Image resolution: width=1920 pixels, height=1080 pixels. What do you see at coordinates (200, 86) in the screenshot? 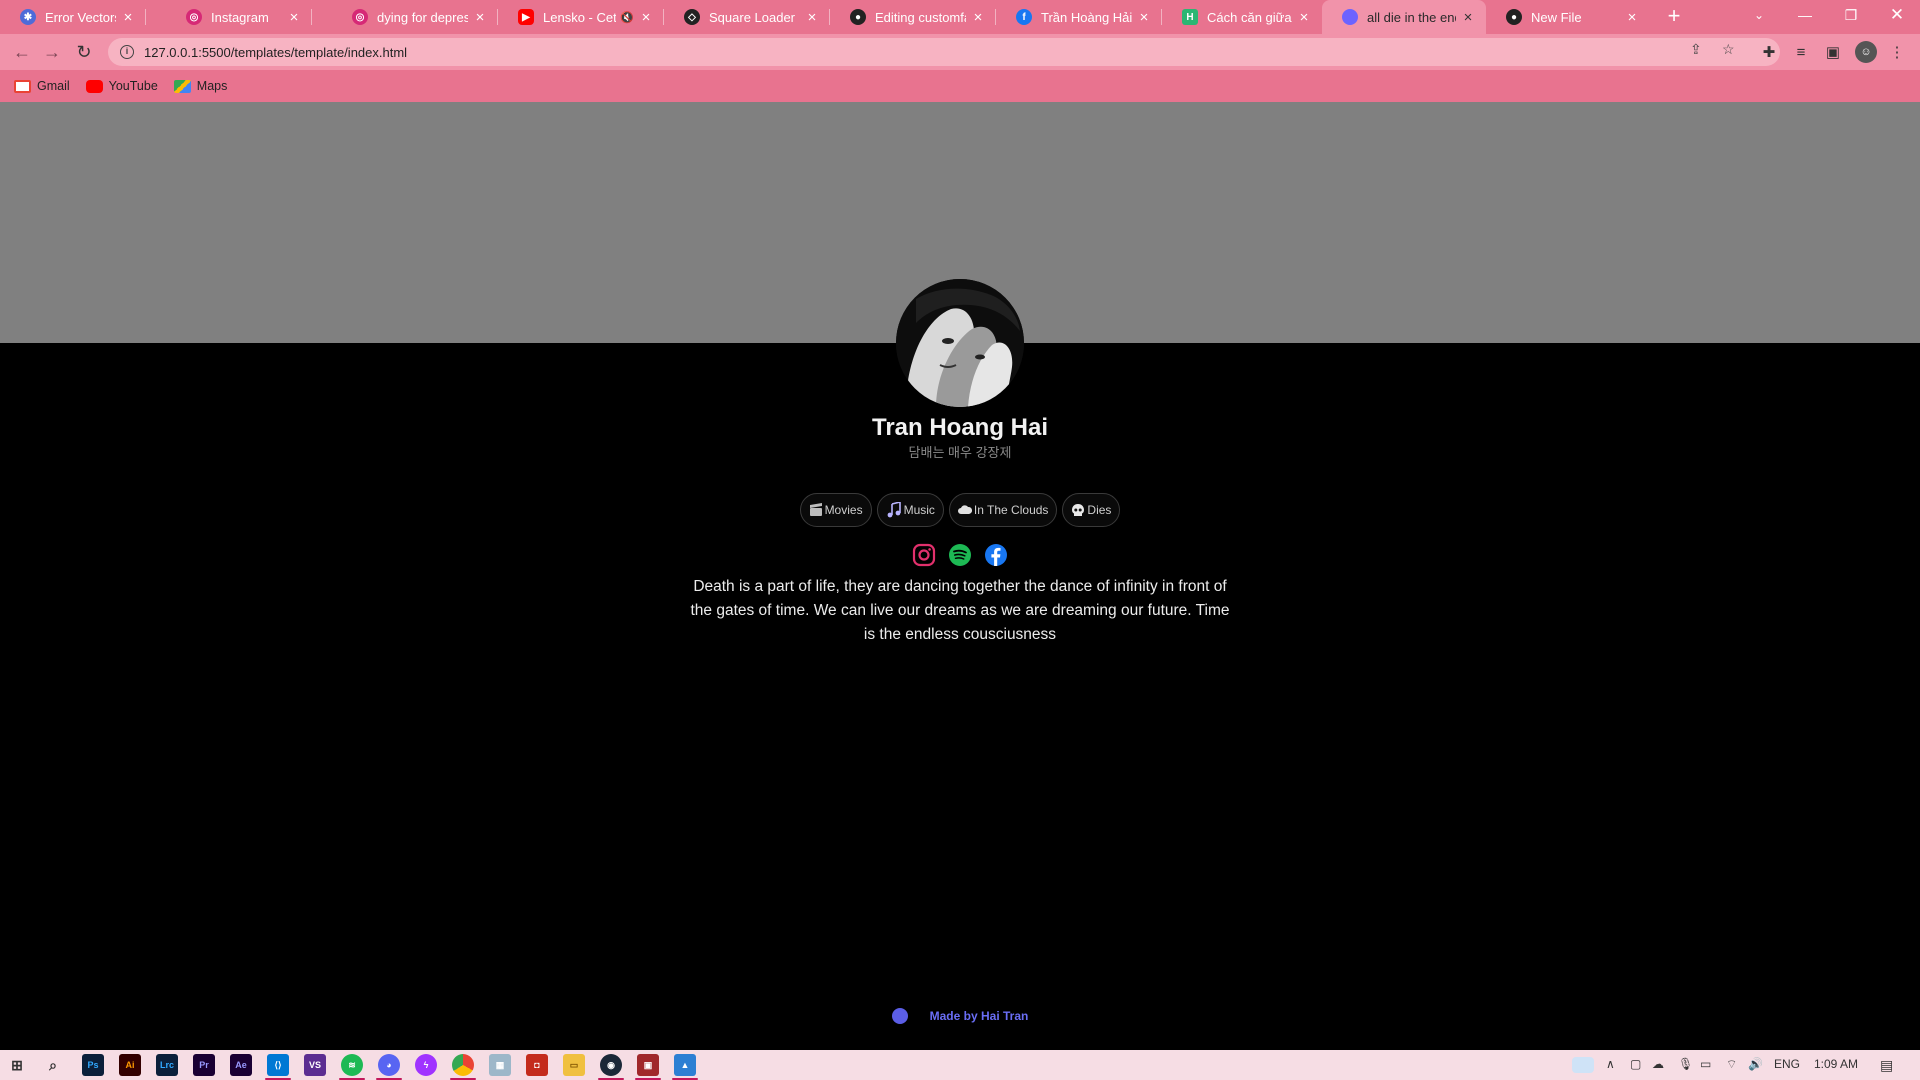
I see `bookmark-maps: Maps` at bounding box center [200, 86].